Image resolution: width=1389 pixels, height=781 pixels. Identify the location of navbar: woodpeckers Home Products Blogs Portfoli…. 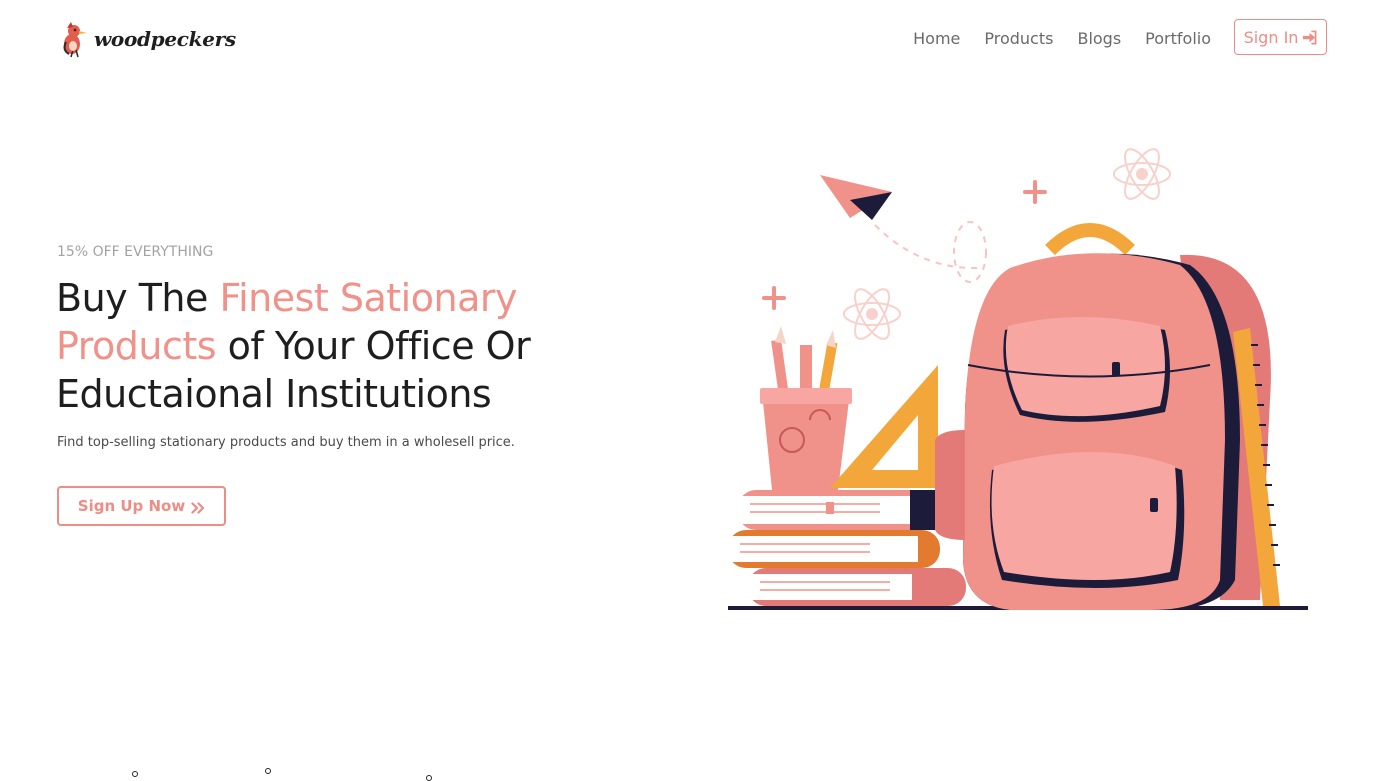
(694, 39).